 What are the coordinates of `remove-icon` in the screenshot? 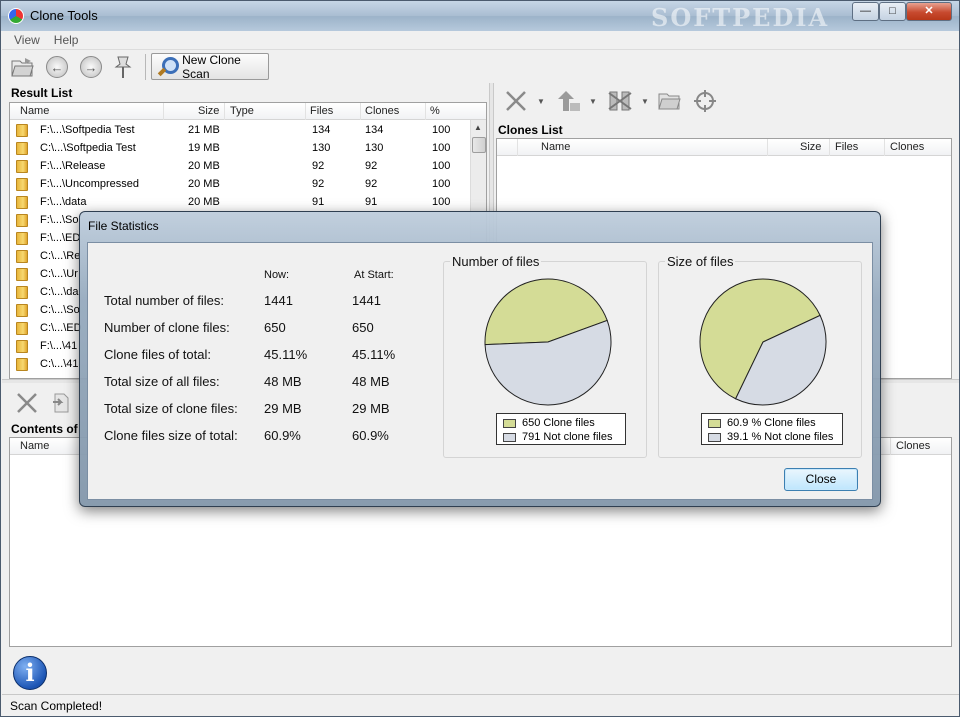 It's located at (27, 406).